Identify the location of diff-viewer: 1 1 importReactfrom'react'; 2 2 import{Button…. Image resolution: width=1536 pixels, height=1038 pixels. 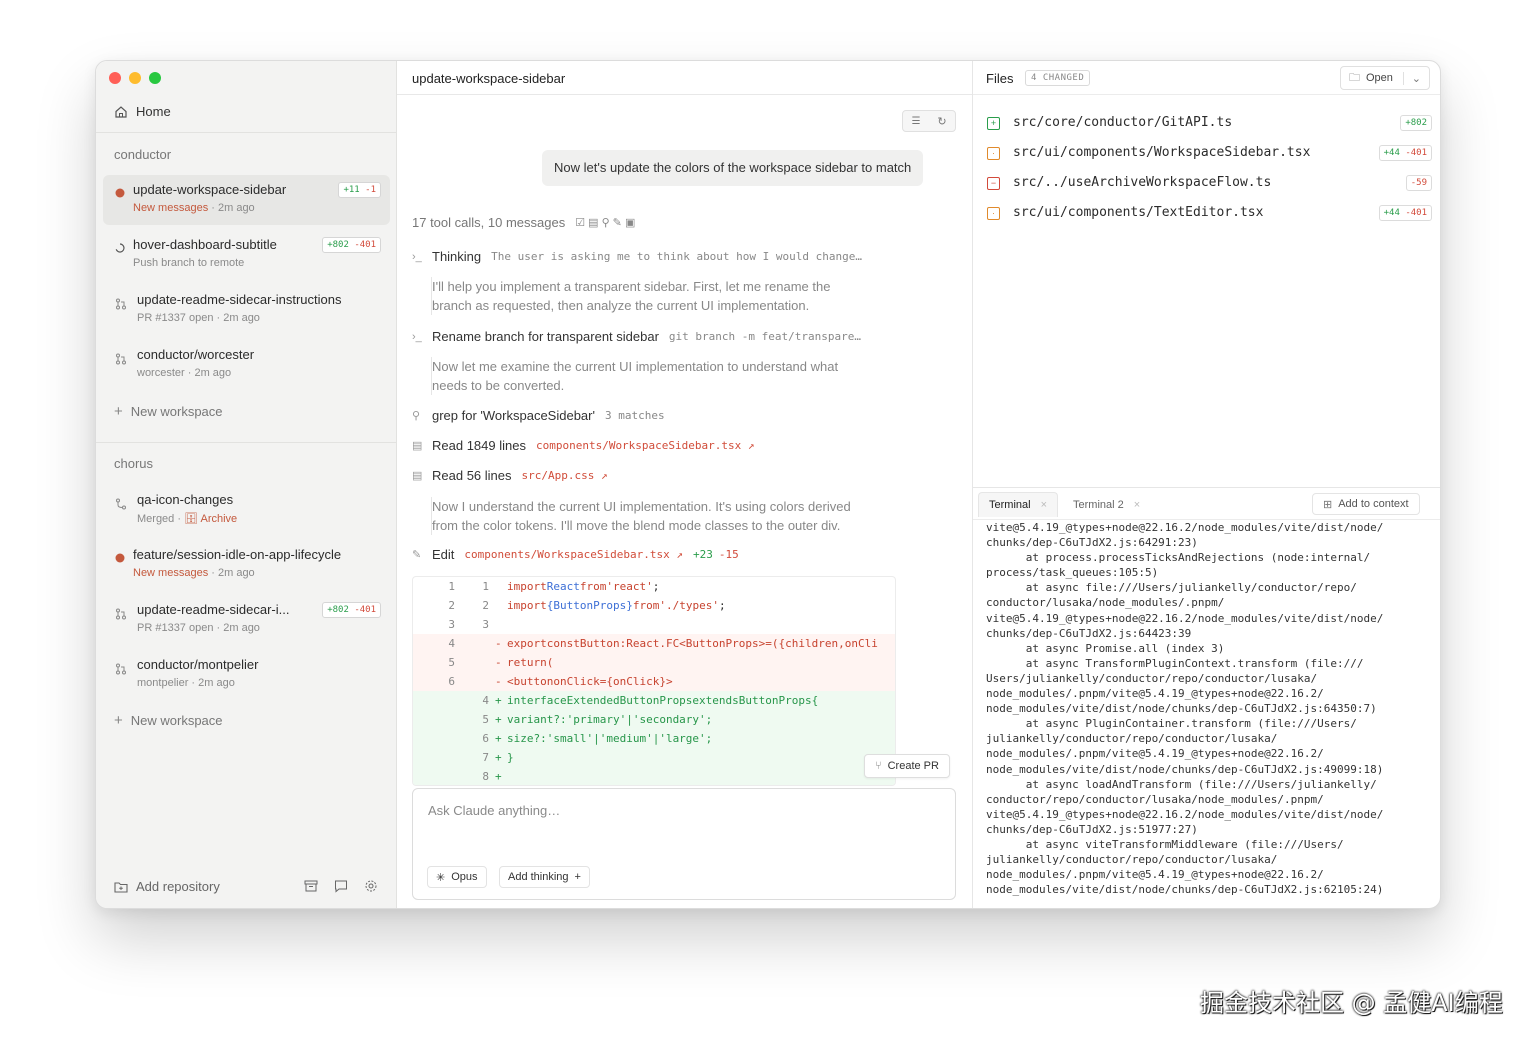
(654, 681).